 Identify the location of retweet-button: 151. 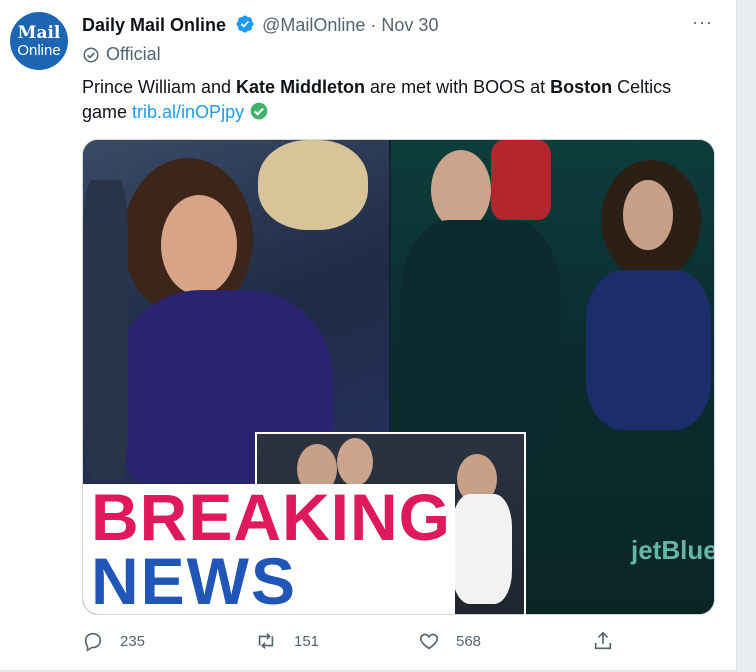
(286, 641).